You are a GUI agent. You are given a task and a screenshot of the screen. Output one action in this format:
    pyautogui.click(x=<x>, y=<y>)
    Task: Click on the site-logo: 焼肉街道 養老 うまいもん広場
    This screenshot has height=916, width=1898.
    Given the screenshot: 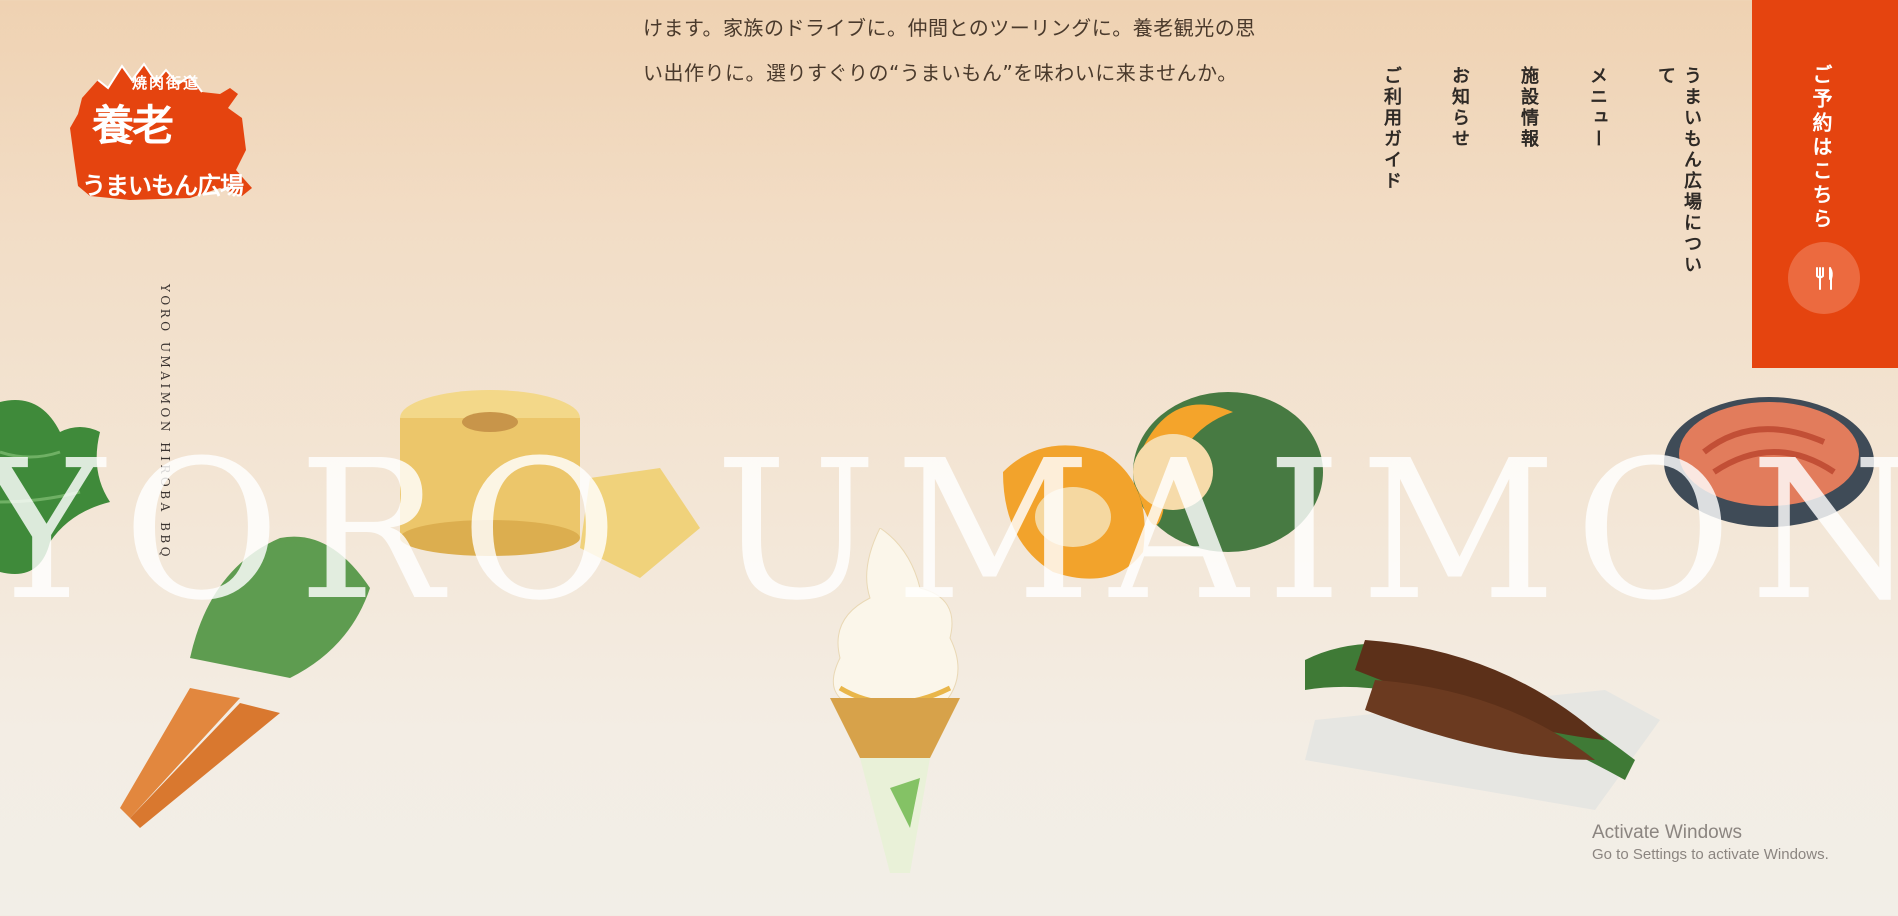 What is the action you would take?
    pyautogui.click(x=163, y=131)
    